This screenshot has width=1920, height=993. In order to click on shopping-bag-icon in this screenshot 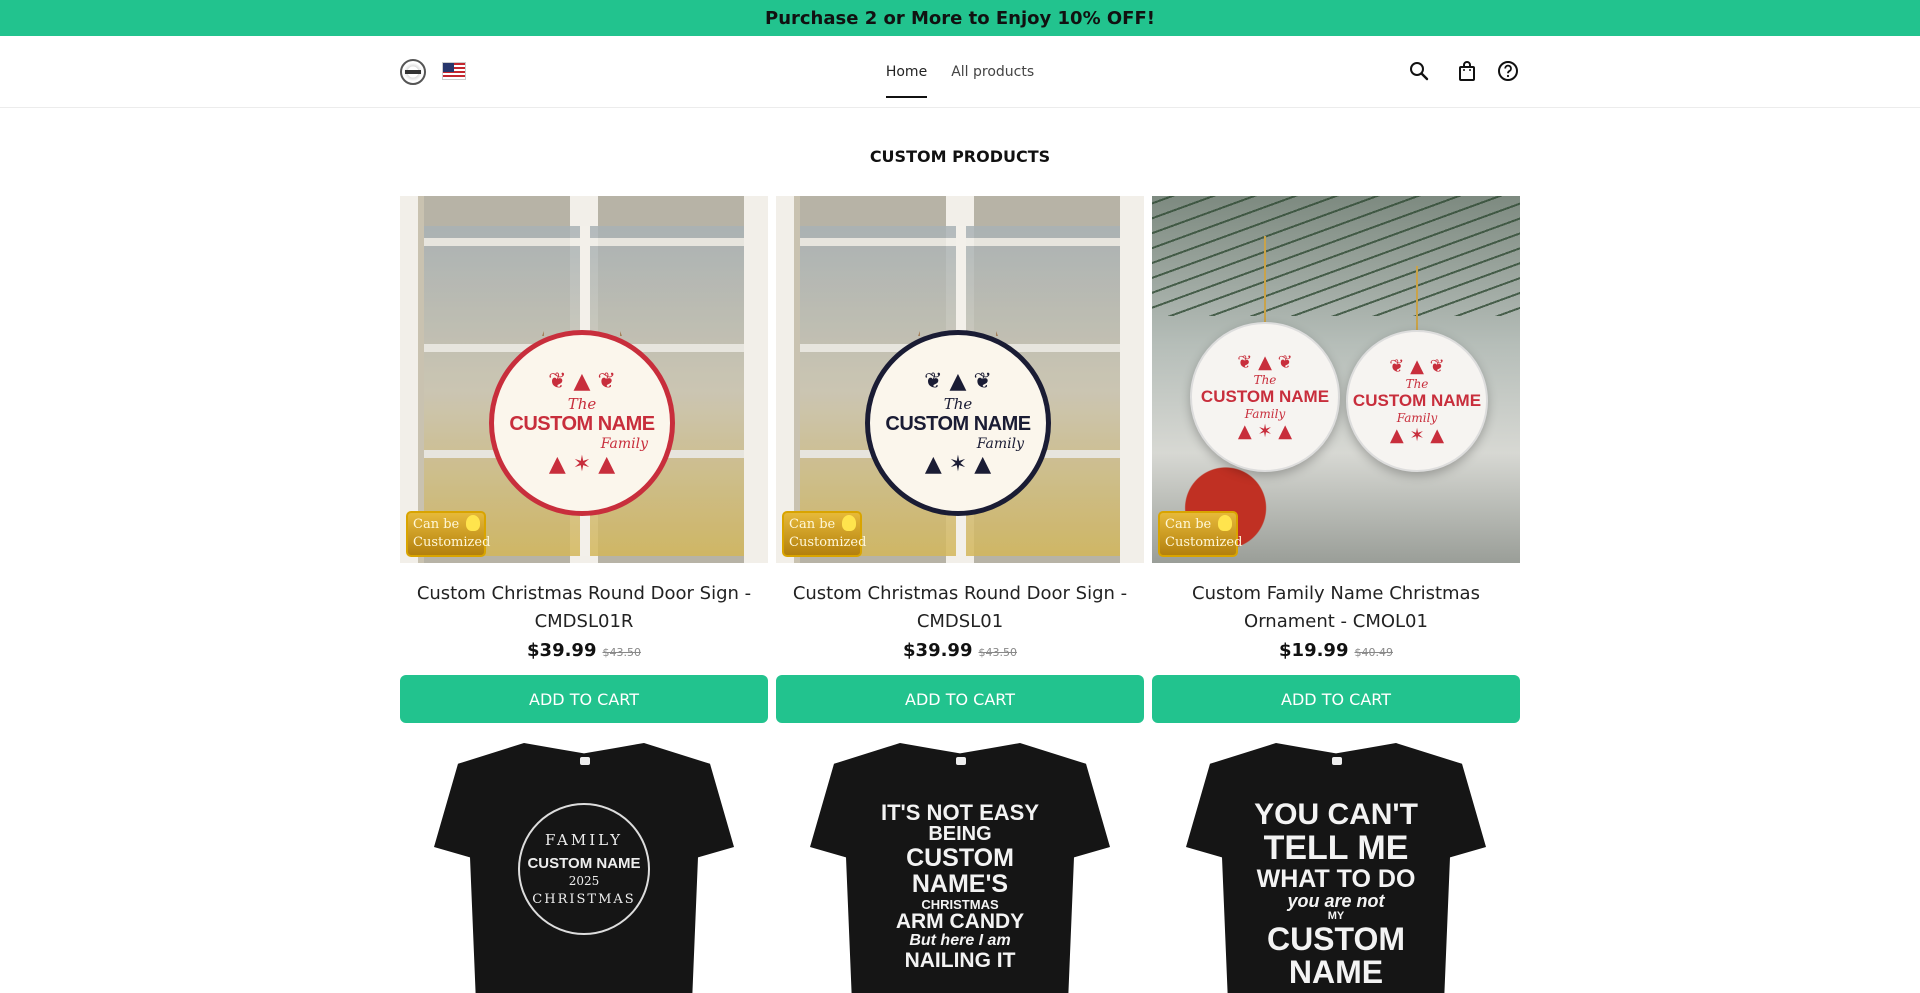, I will do `click(1467, 71)`.